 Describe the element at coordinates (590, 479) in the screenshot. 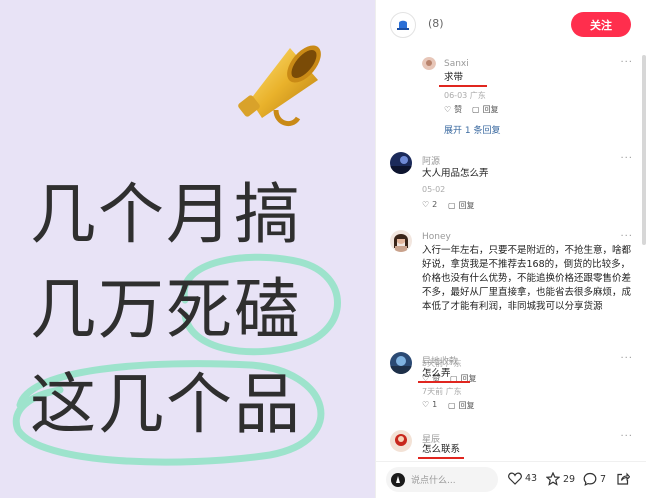

I see `comment-icon` at that location.